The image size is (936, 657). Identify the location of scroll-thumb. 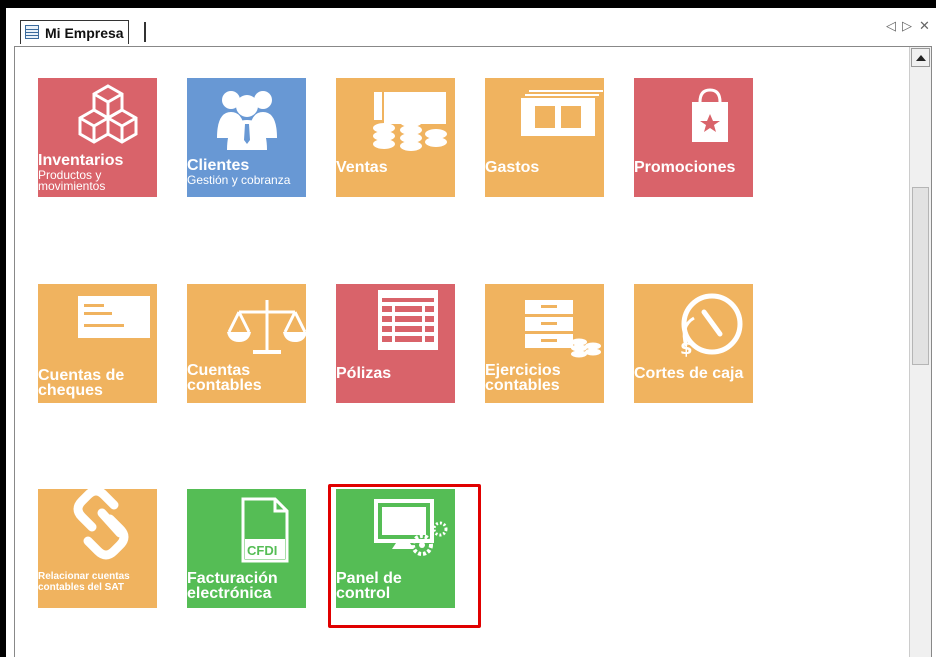
(920, 276).